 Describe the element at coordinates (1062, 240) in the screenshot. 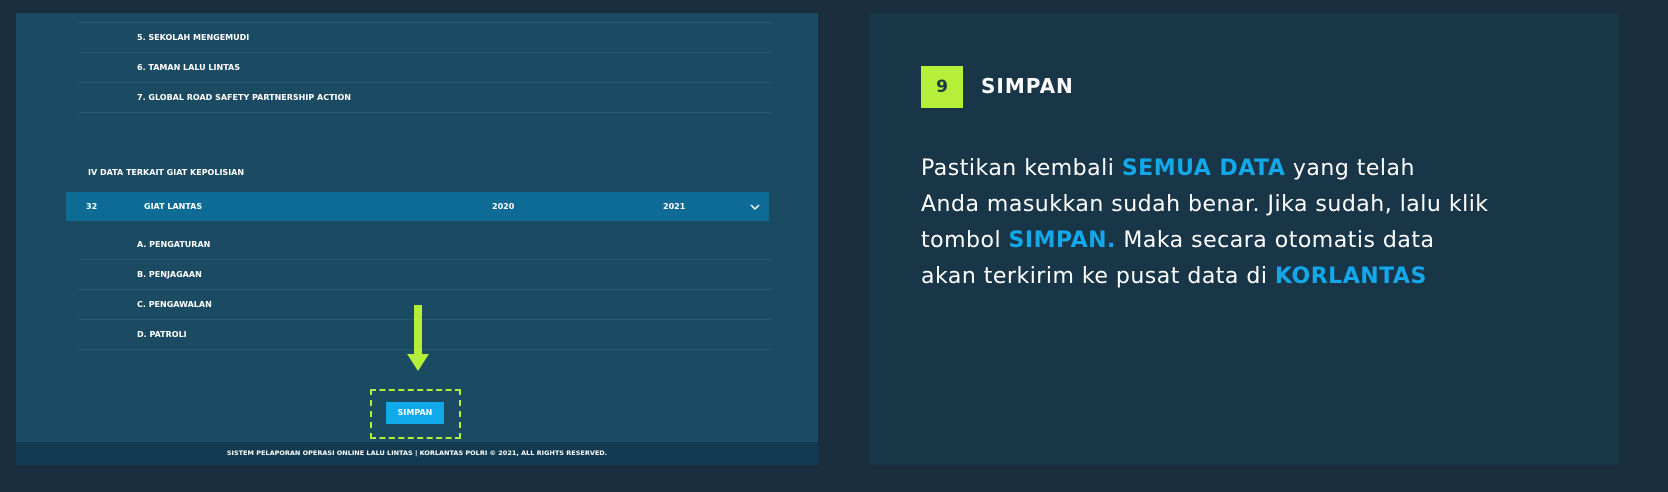

I see `desc-highlight: SIMPAN.` at that location.